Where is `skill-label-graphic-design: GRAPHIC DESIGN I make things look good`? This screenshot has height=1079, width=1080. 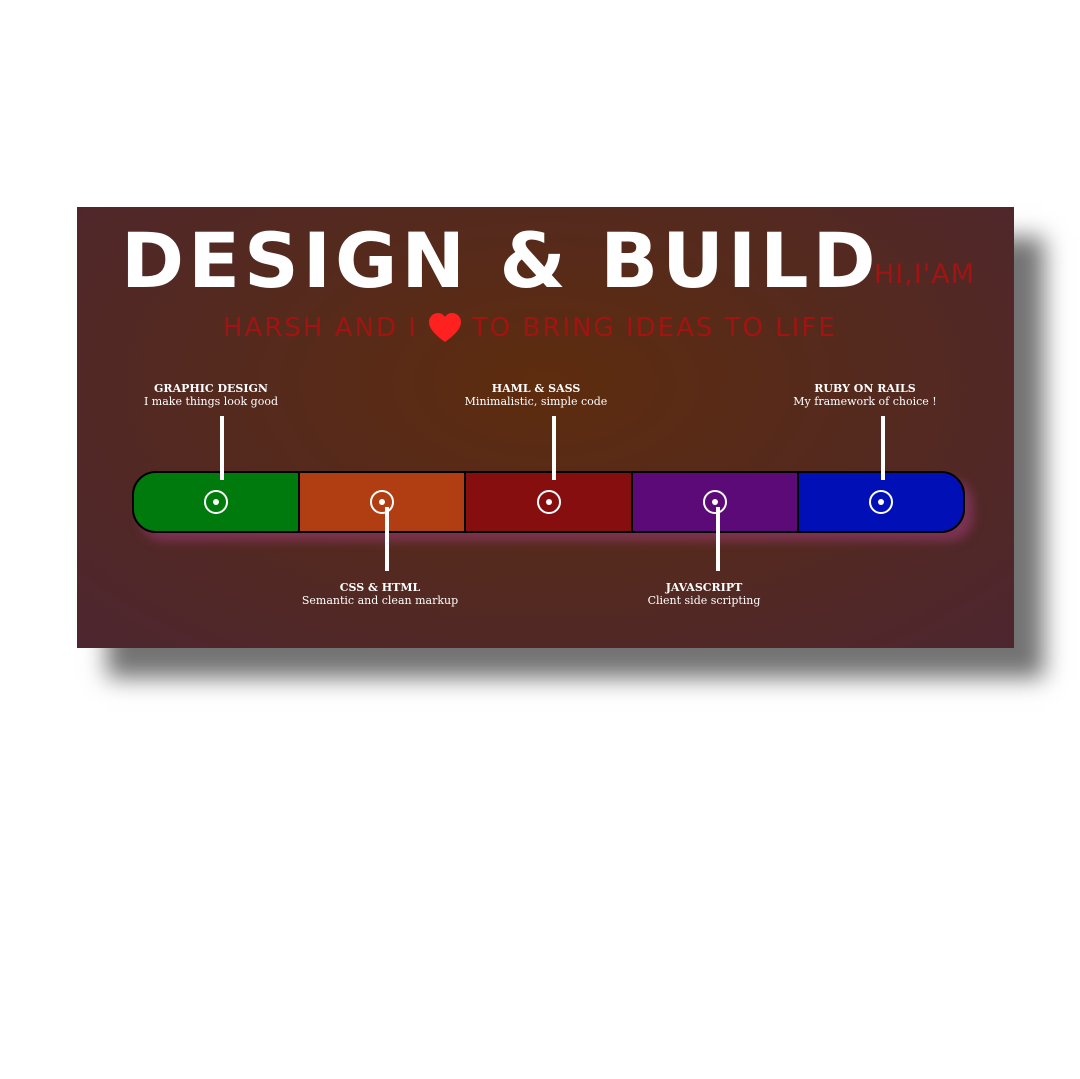
skill-label-graphic-design: GRAPHIC DESIGN I make things look good is located at coordinates (211, 395).